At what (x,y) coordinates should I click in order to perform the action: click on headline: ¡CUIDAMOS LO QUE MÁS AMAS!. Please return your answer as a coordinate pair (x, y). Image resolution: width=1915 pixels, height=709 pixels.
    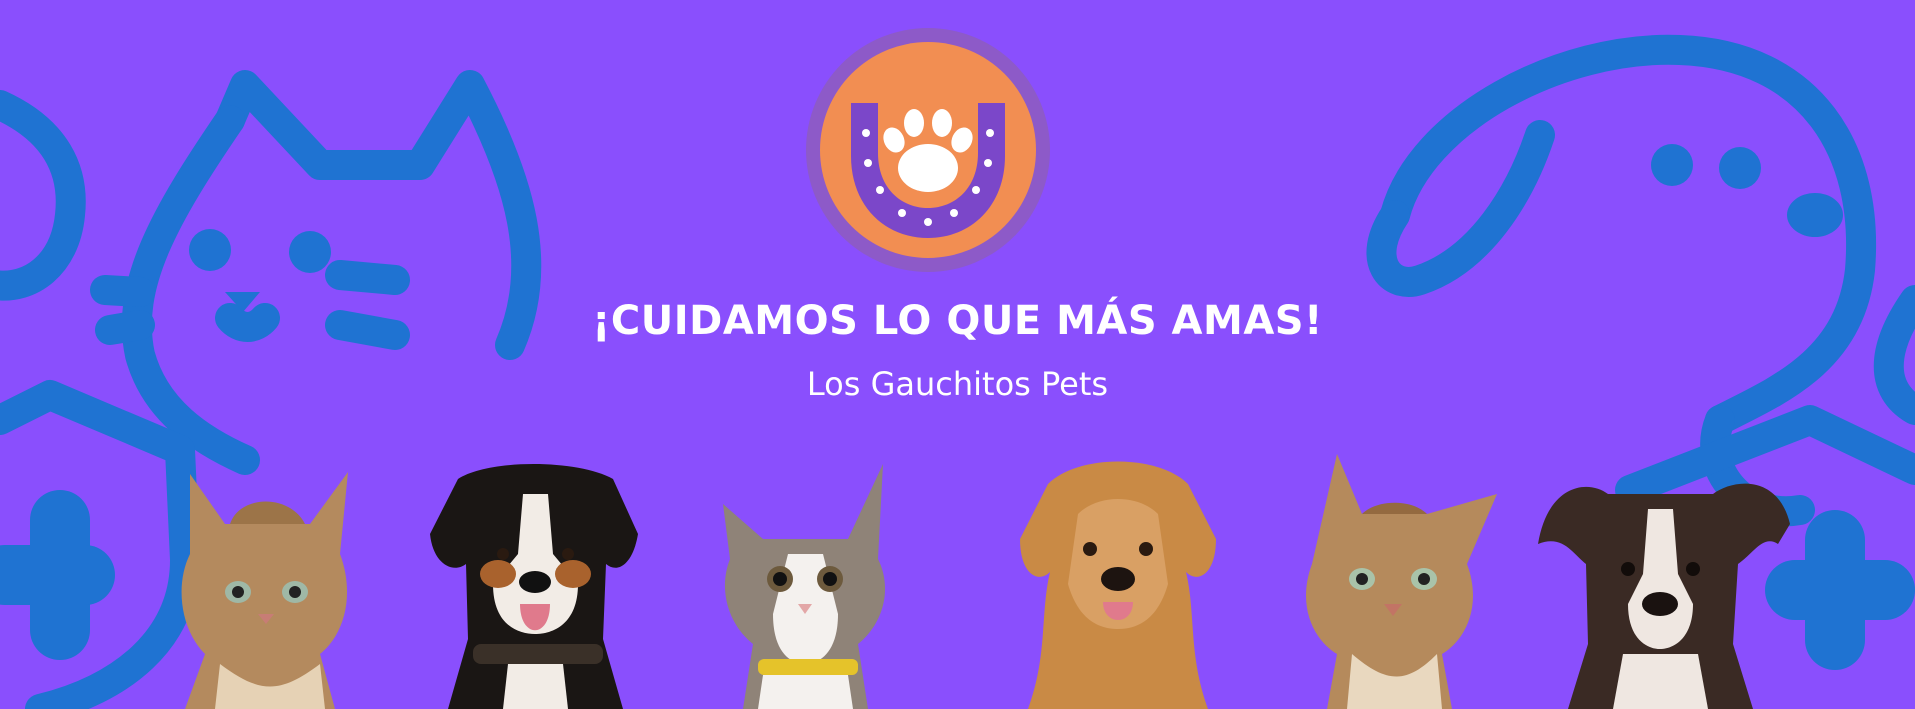
    Looking at the image, I should click on (957, 321).